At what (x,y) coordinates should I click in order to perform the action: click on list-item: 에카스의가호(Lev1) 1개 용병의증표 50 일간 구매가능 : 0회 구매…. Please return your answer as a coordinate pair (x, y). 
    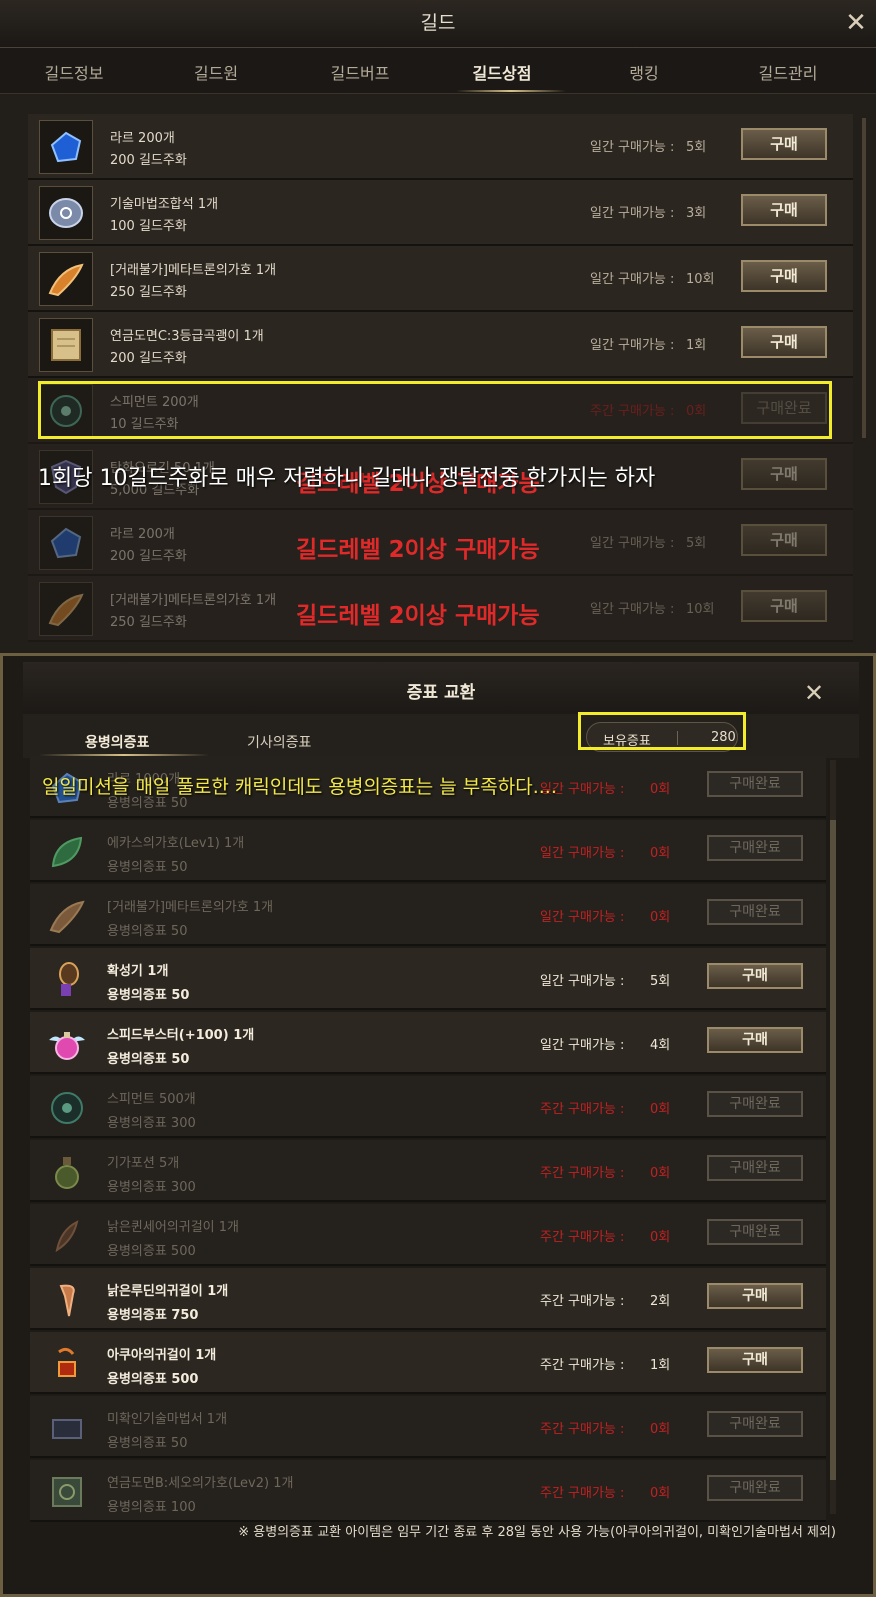
    Looking at the image, I should click on (428, 851).